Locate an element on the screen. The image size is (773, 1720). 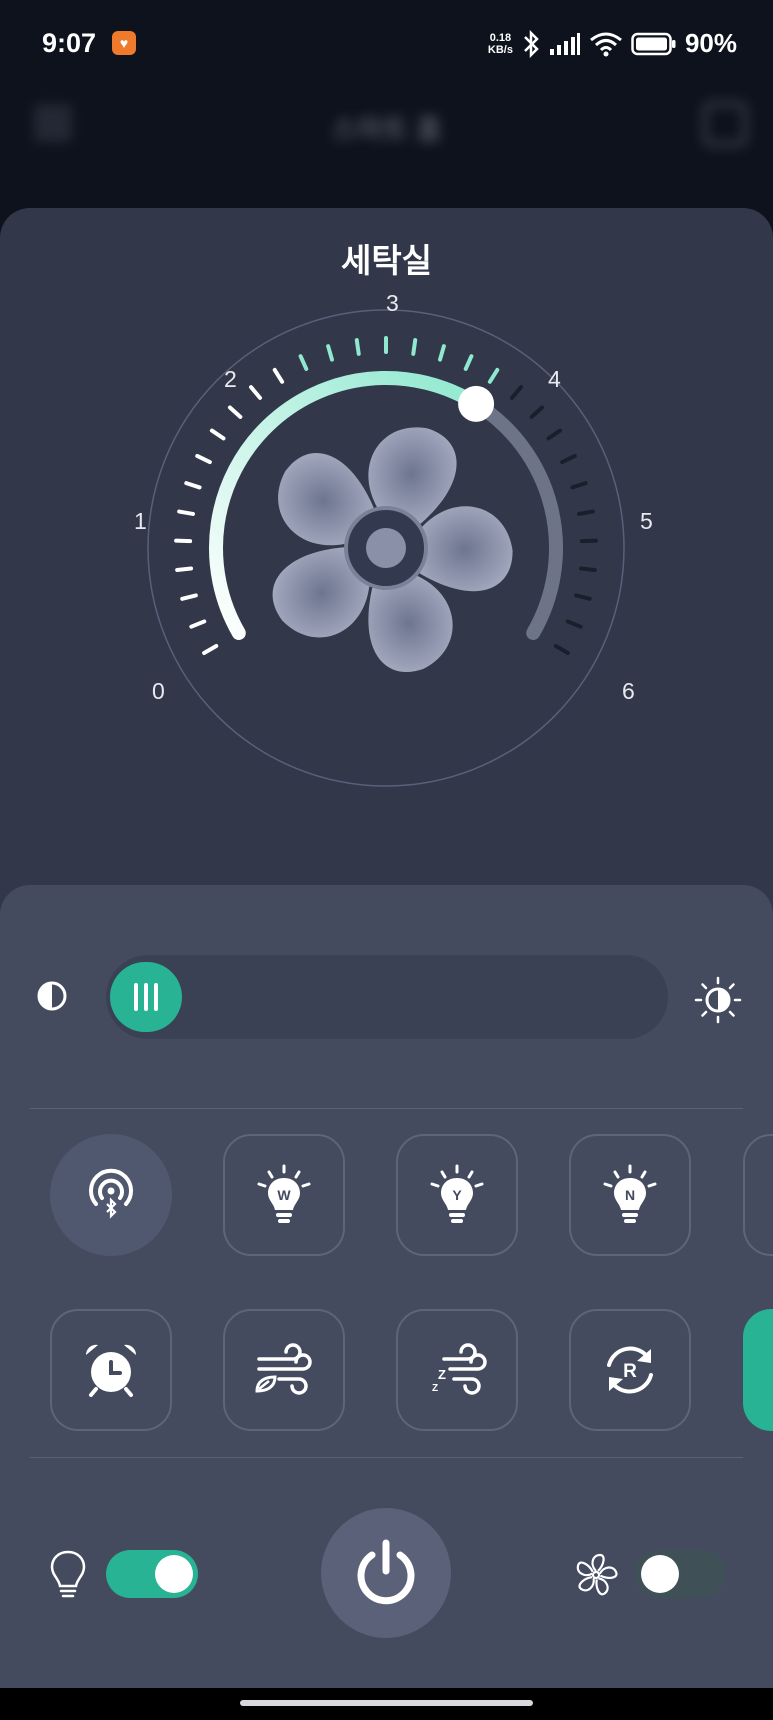
alarm-clock-icon is located at coordinates (111, 1370).